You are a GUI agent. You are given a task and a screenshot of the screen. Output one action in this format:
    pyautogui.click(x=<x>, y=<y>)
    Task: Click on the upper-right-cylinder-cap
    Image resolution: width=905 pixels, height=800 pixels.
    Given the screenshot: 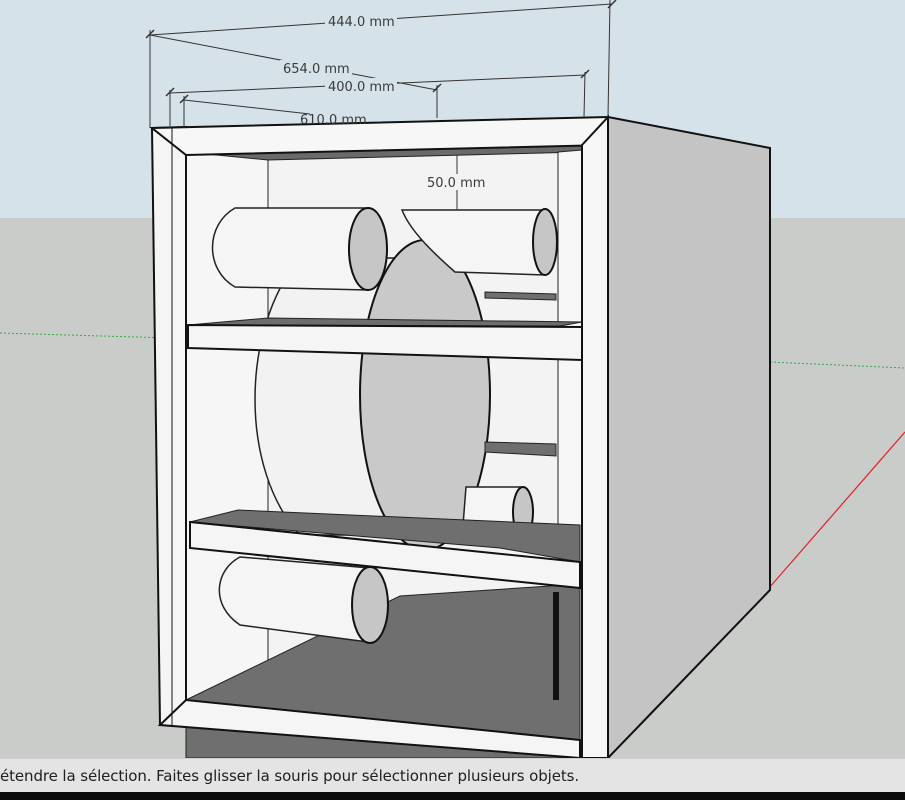 What is the action you would take?
    pyautogui.click(x=545, y=242)
    